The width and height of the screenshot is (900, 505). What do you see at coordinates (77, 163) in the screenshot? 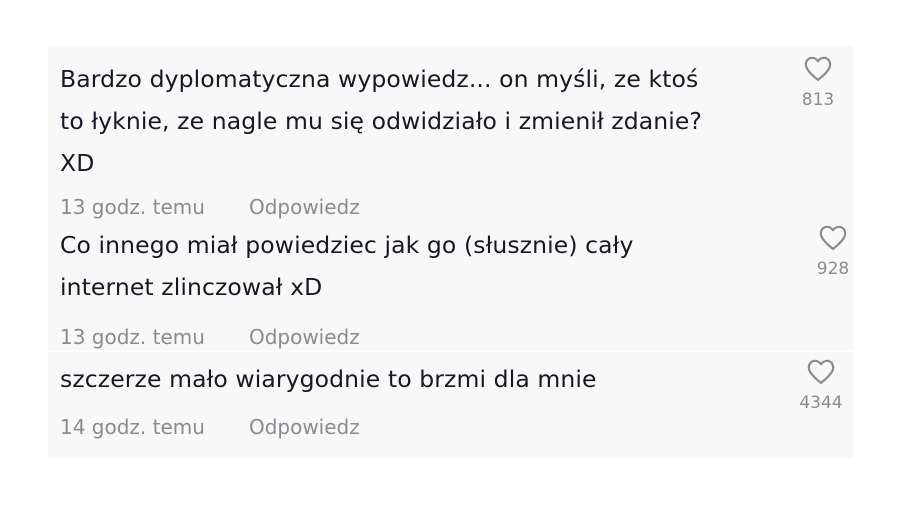
I see `comment-text-line: XD` at bounding box center [77, 163].